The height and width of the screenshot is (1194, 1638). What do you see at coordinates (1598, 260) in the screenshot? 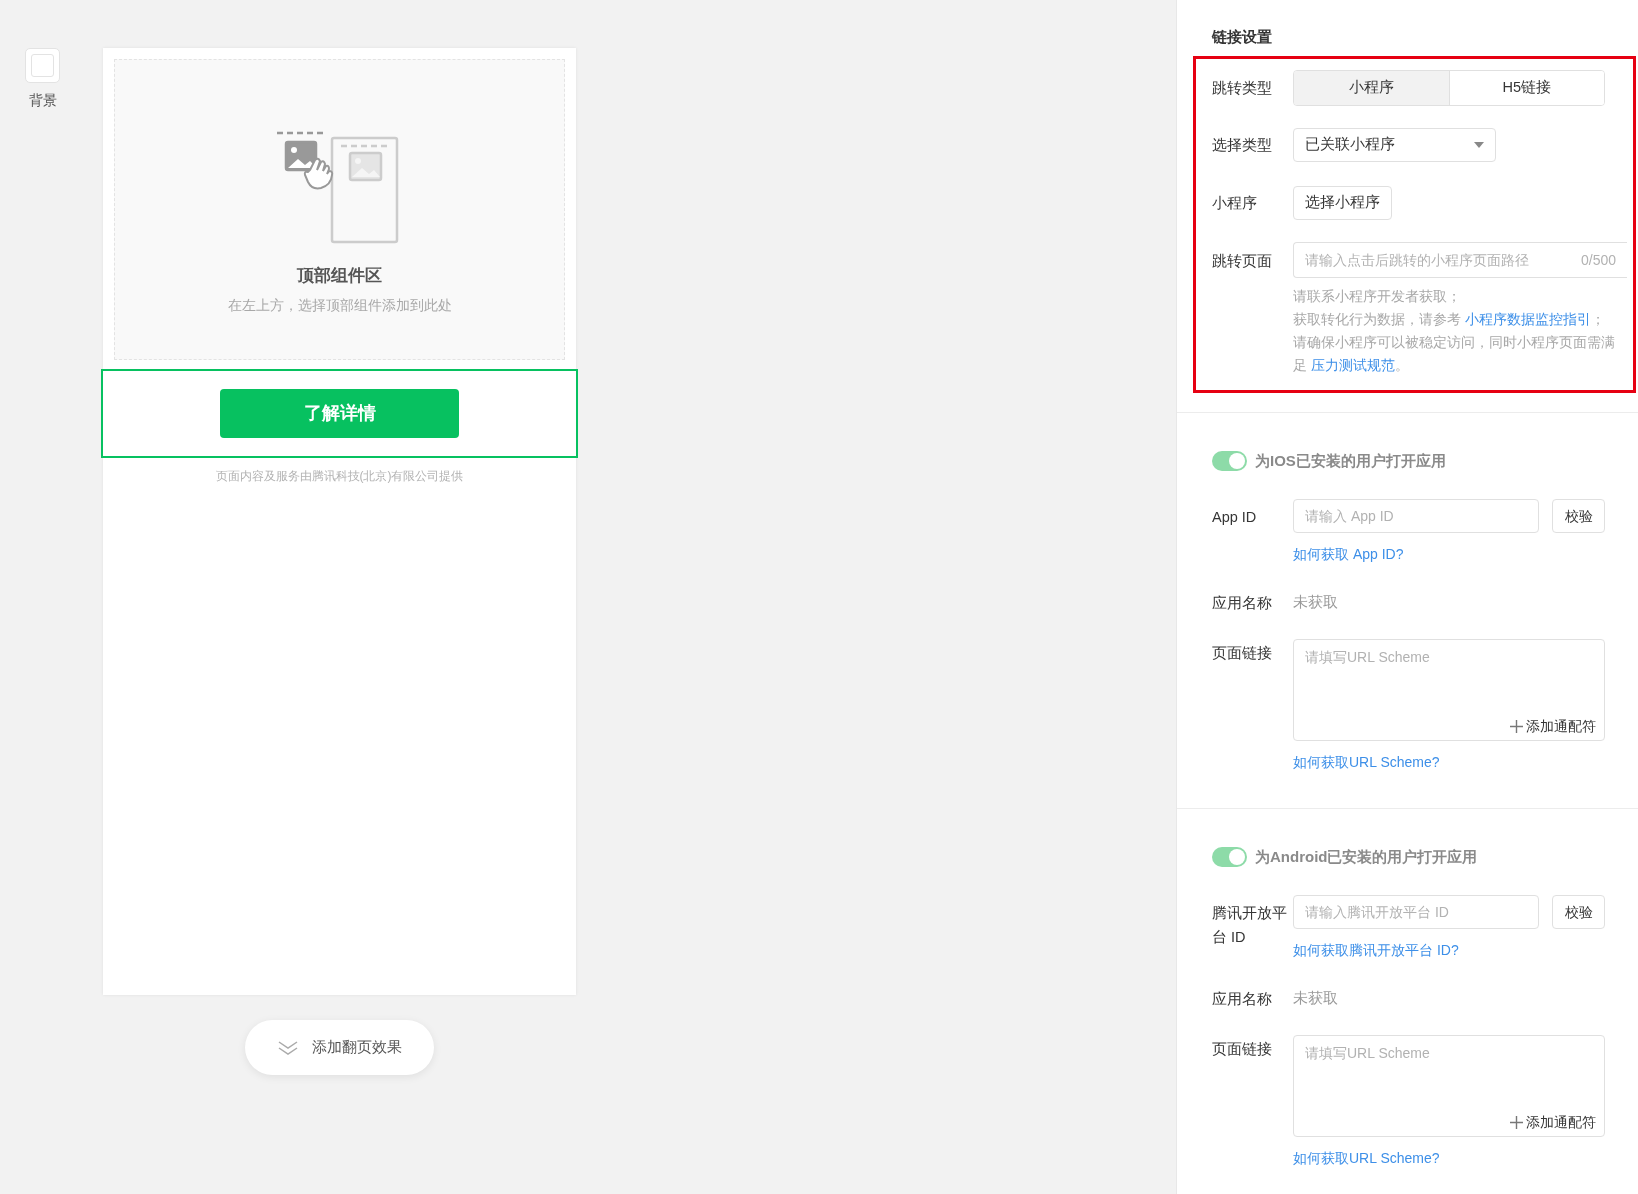
I see `char-counter: 0/500` at bounding box center [1598, 260].